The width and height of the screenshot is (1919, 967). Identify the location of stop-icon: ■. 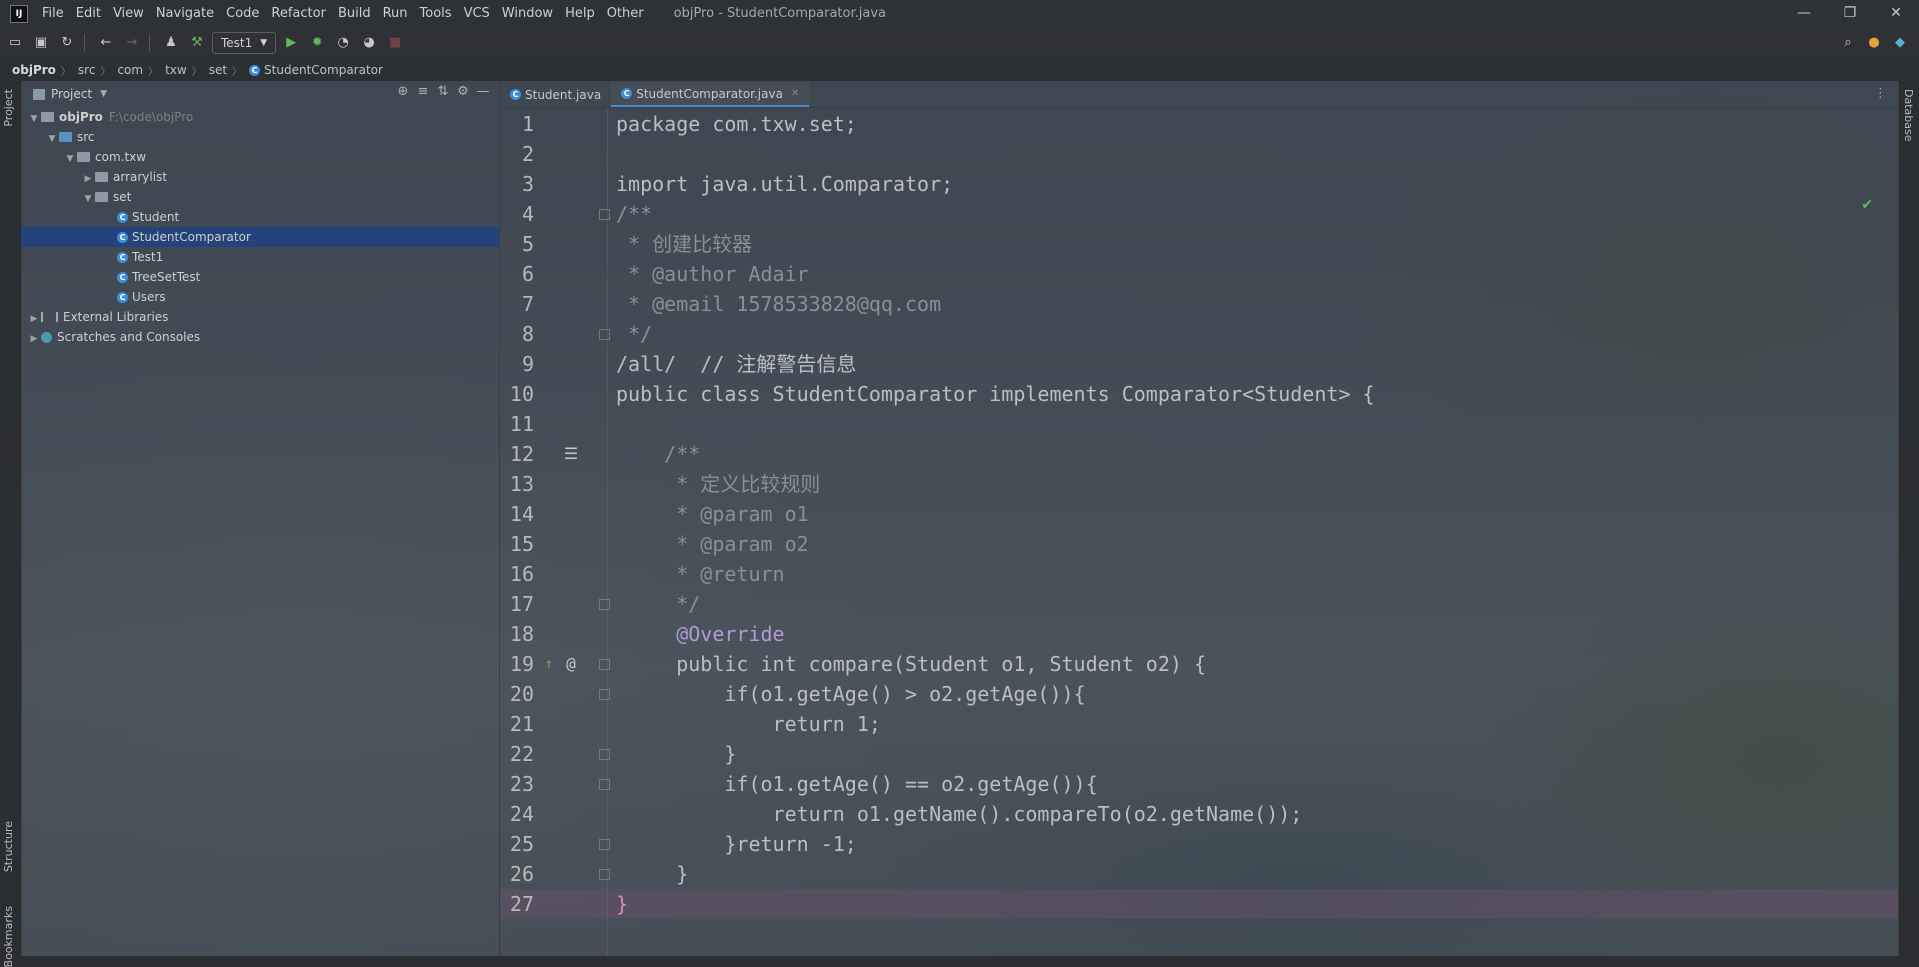
(395, 43).